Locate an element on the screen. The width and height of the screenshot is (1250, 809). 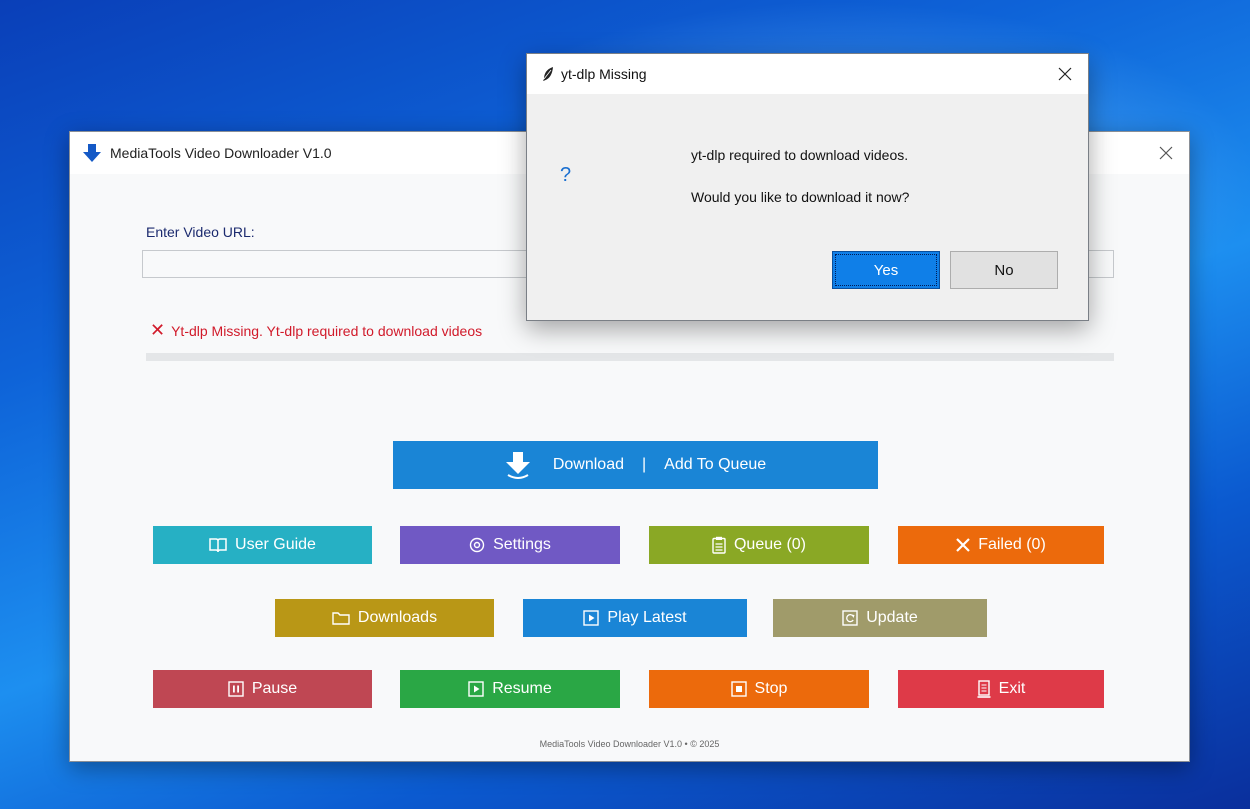
exit-button: Exit is located at coordinates (1001, 689).